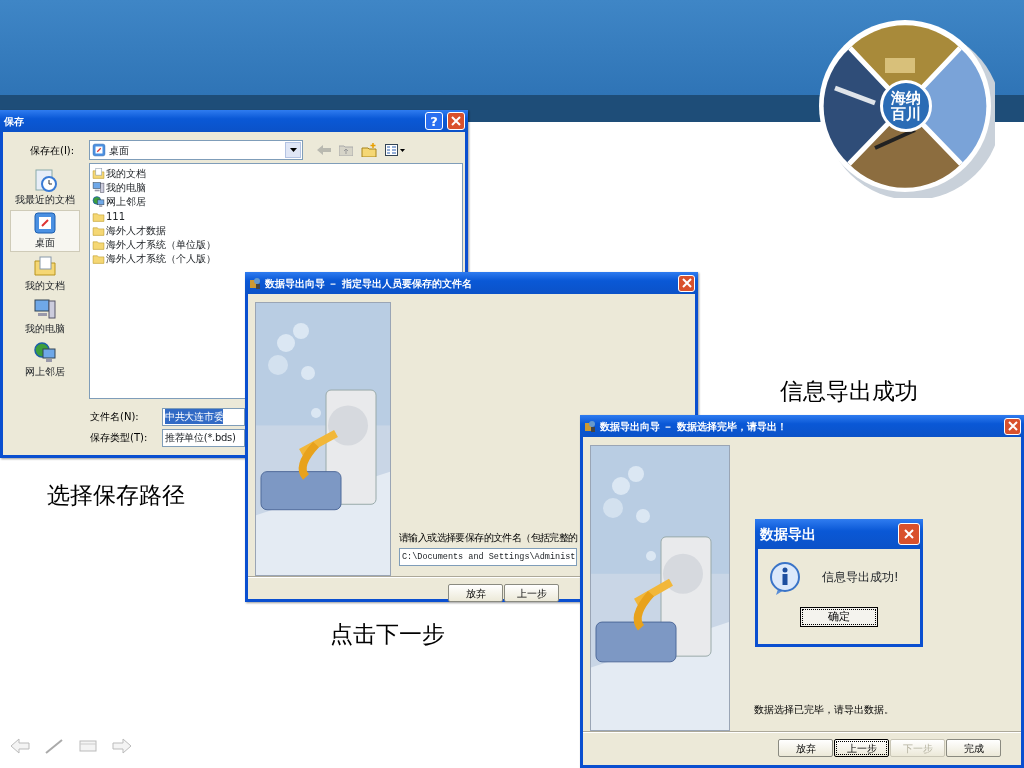 The image size is (1024, 768). I want to click on caption: 选择保存路径, so click(116, 495).